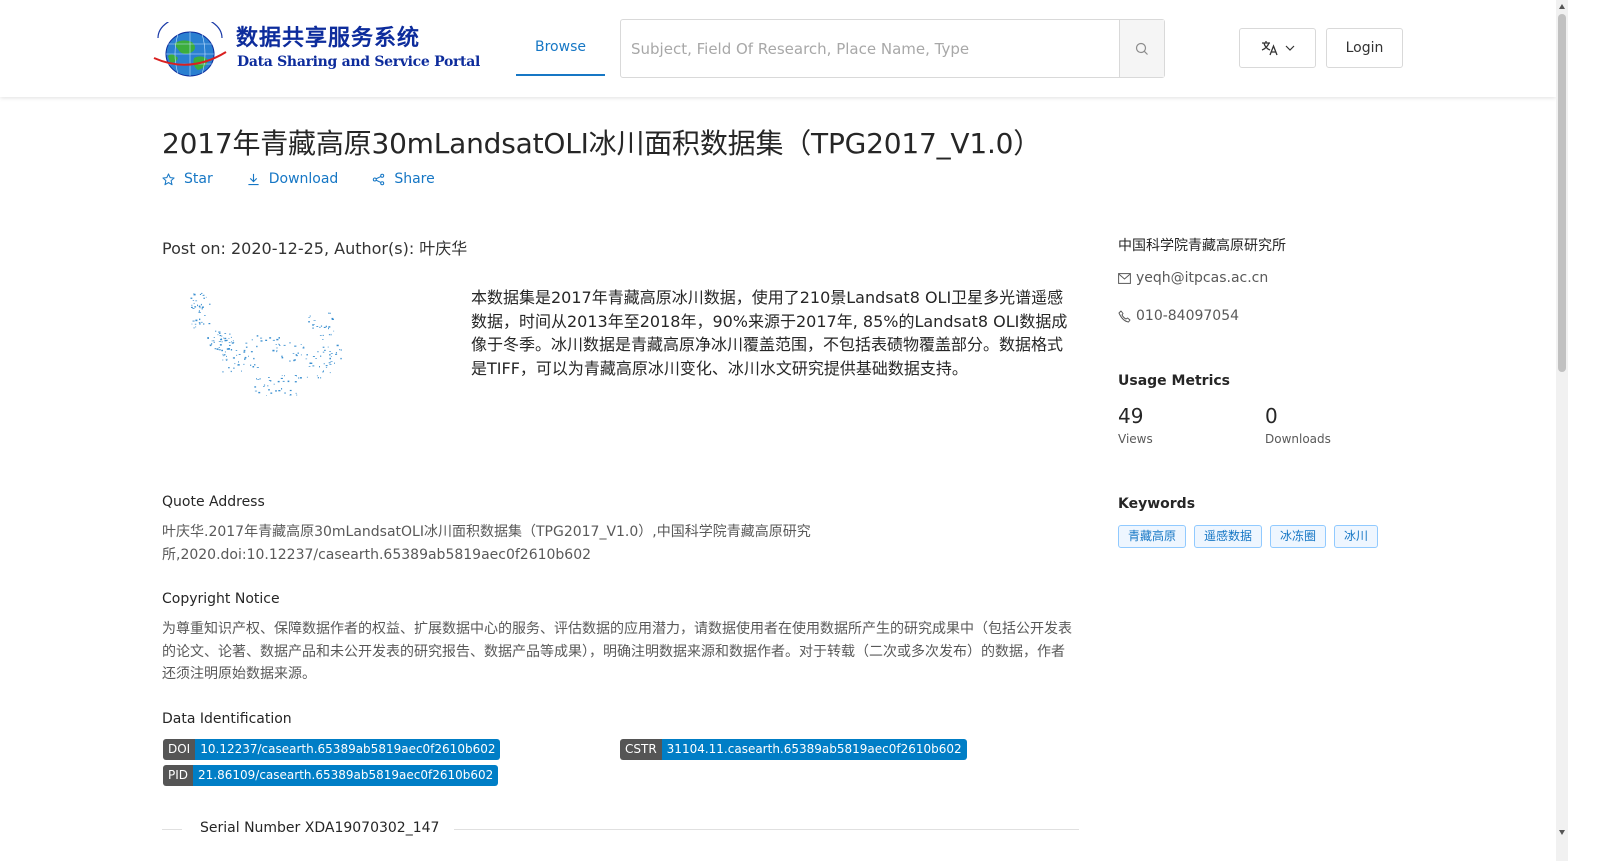 This screenshot has width=1600, height=861. I want to click on mail-icon, so click(1124, 278).